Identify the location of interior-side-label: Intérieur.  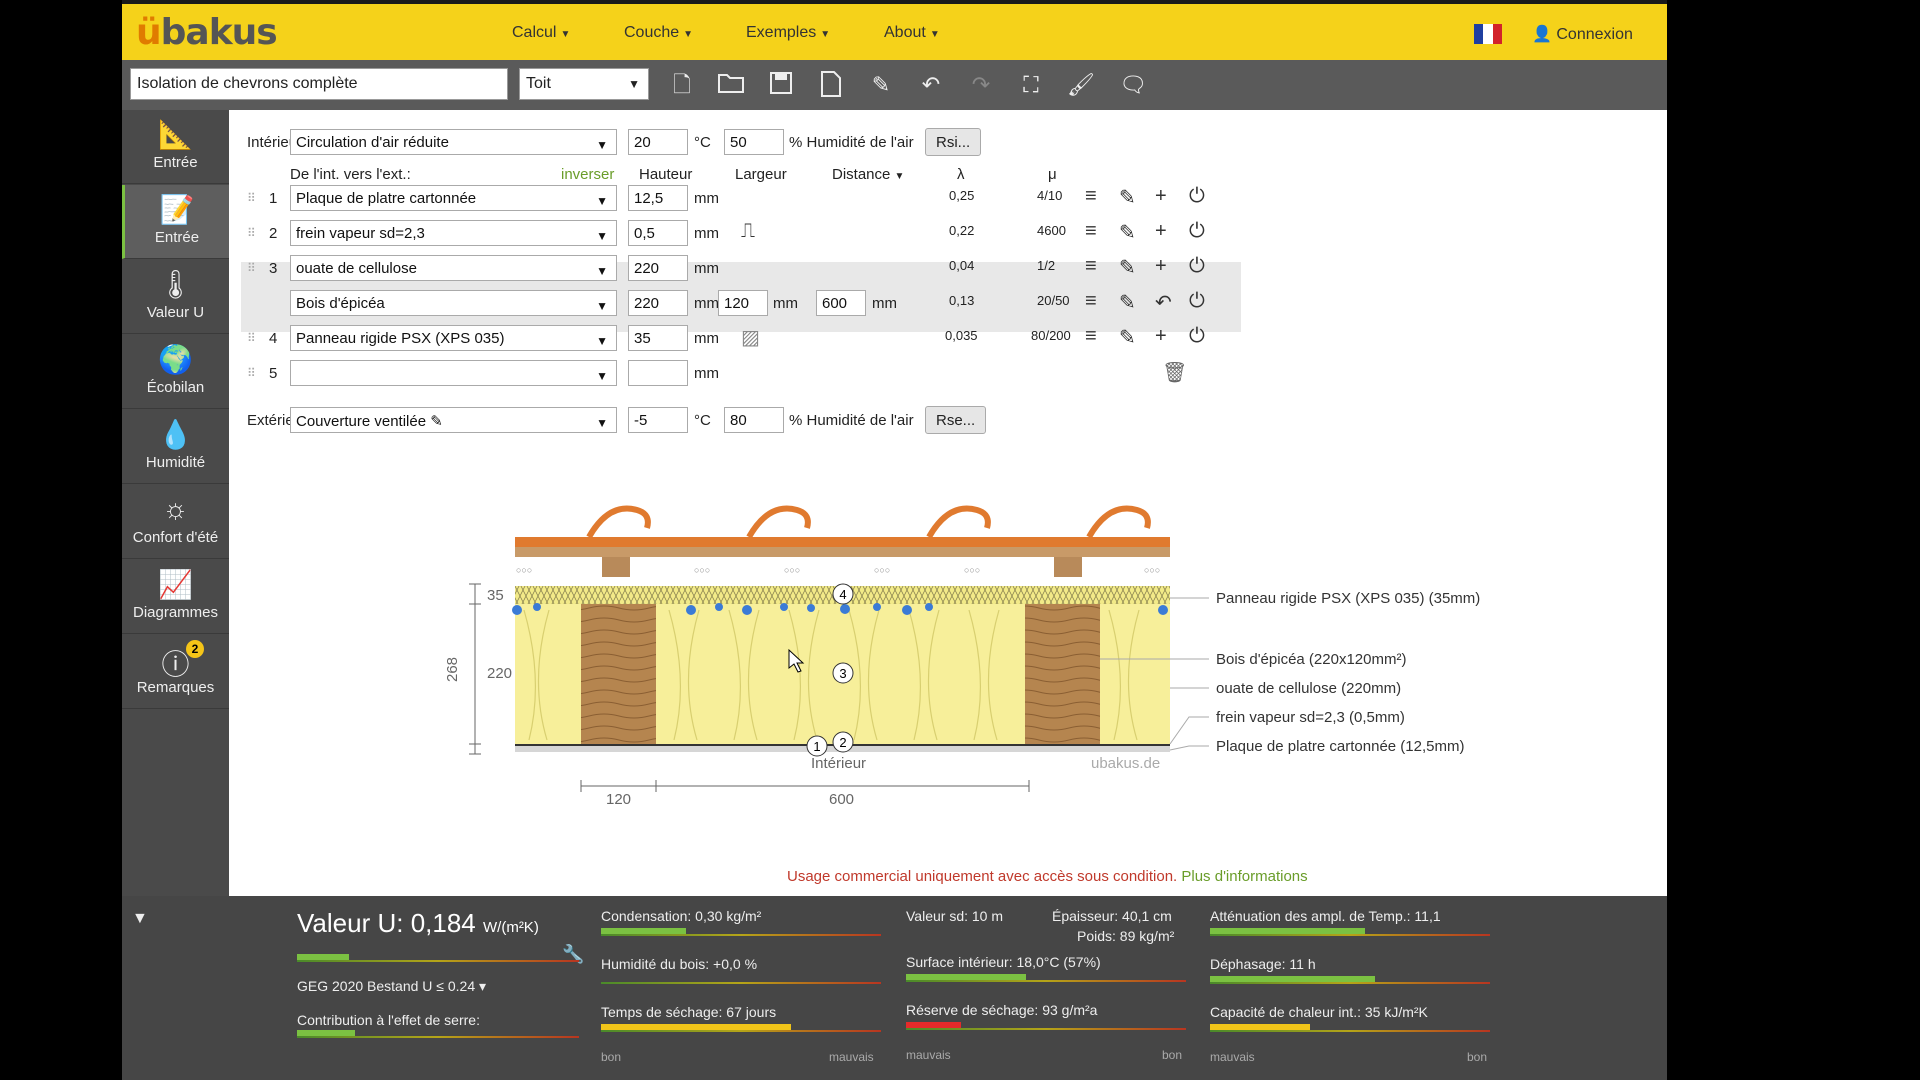
(838, 763).